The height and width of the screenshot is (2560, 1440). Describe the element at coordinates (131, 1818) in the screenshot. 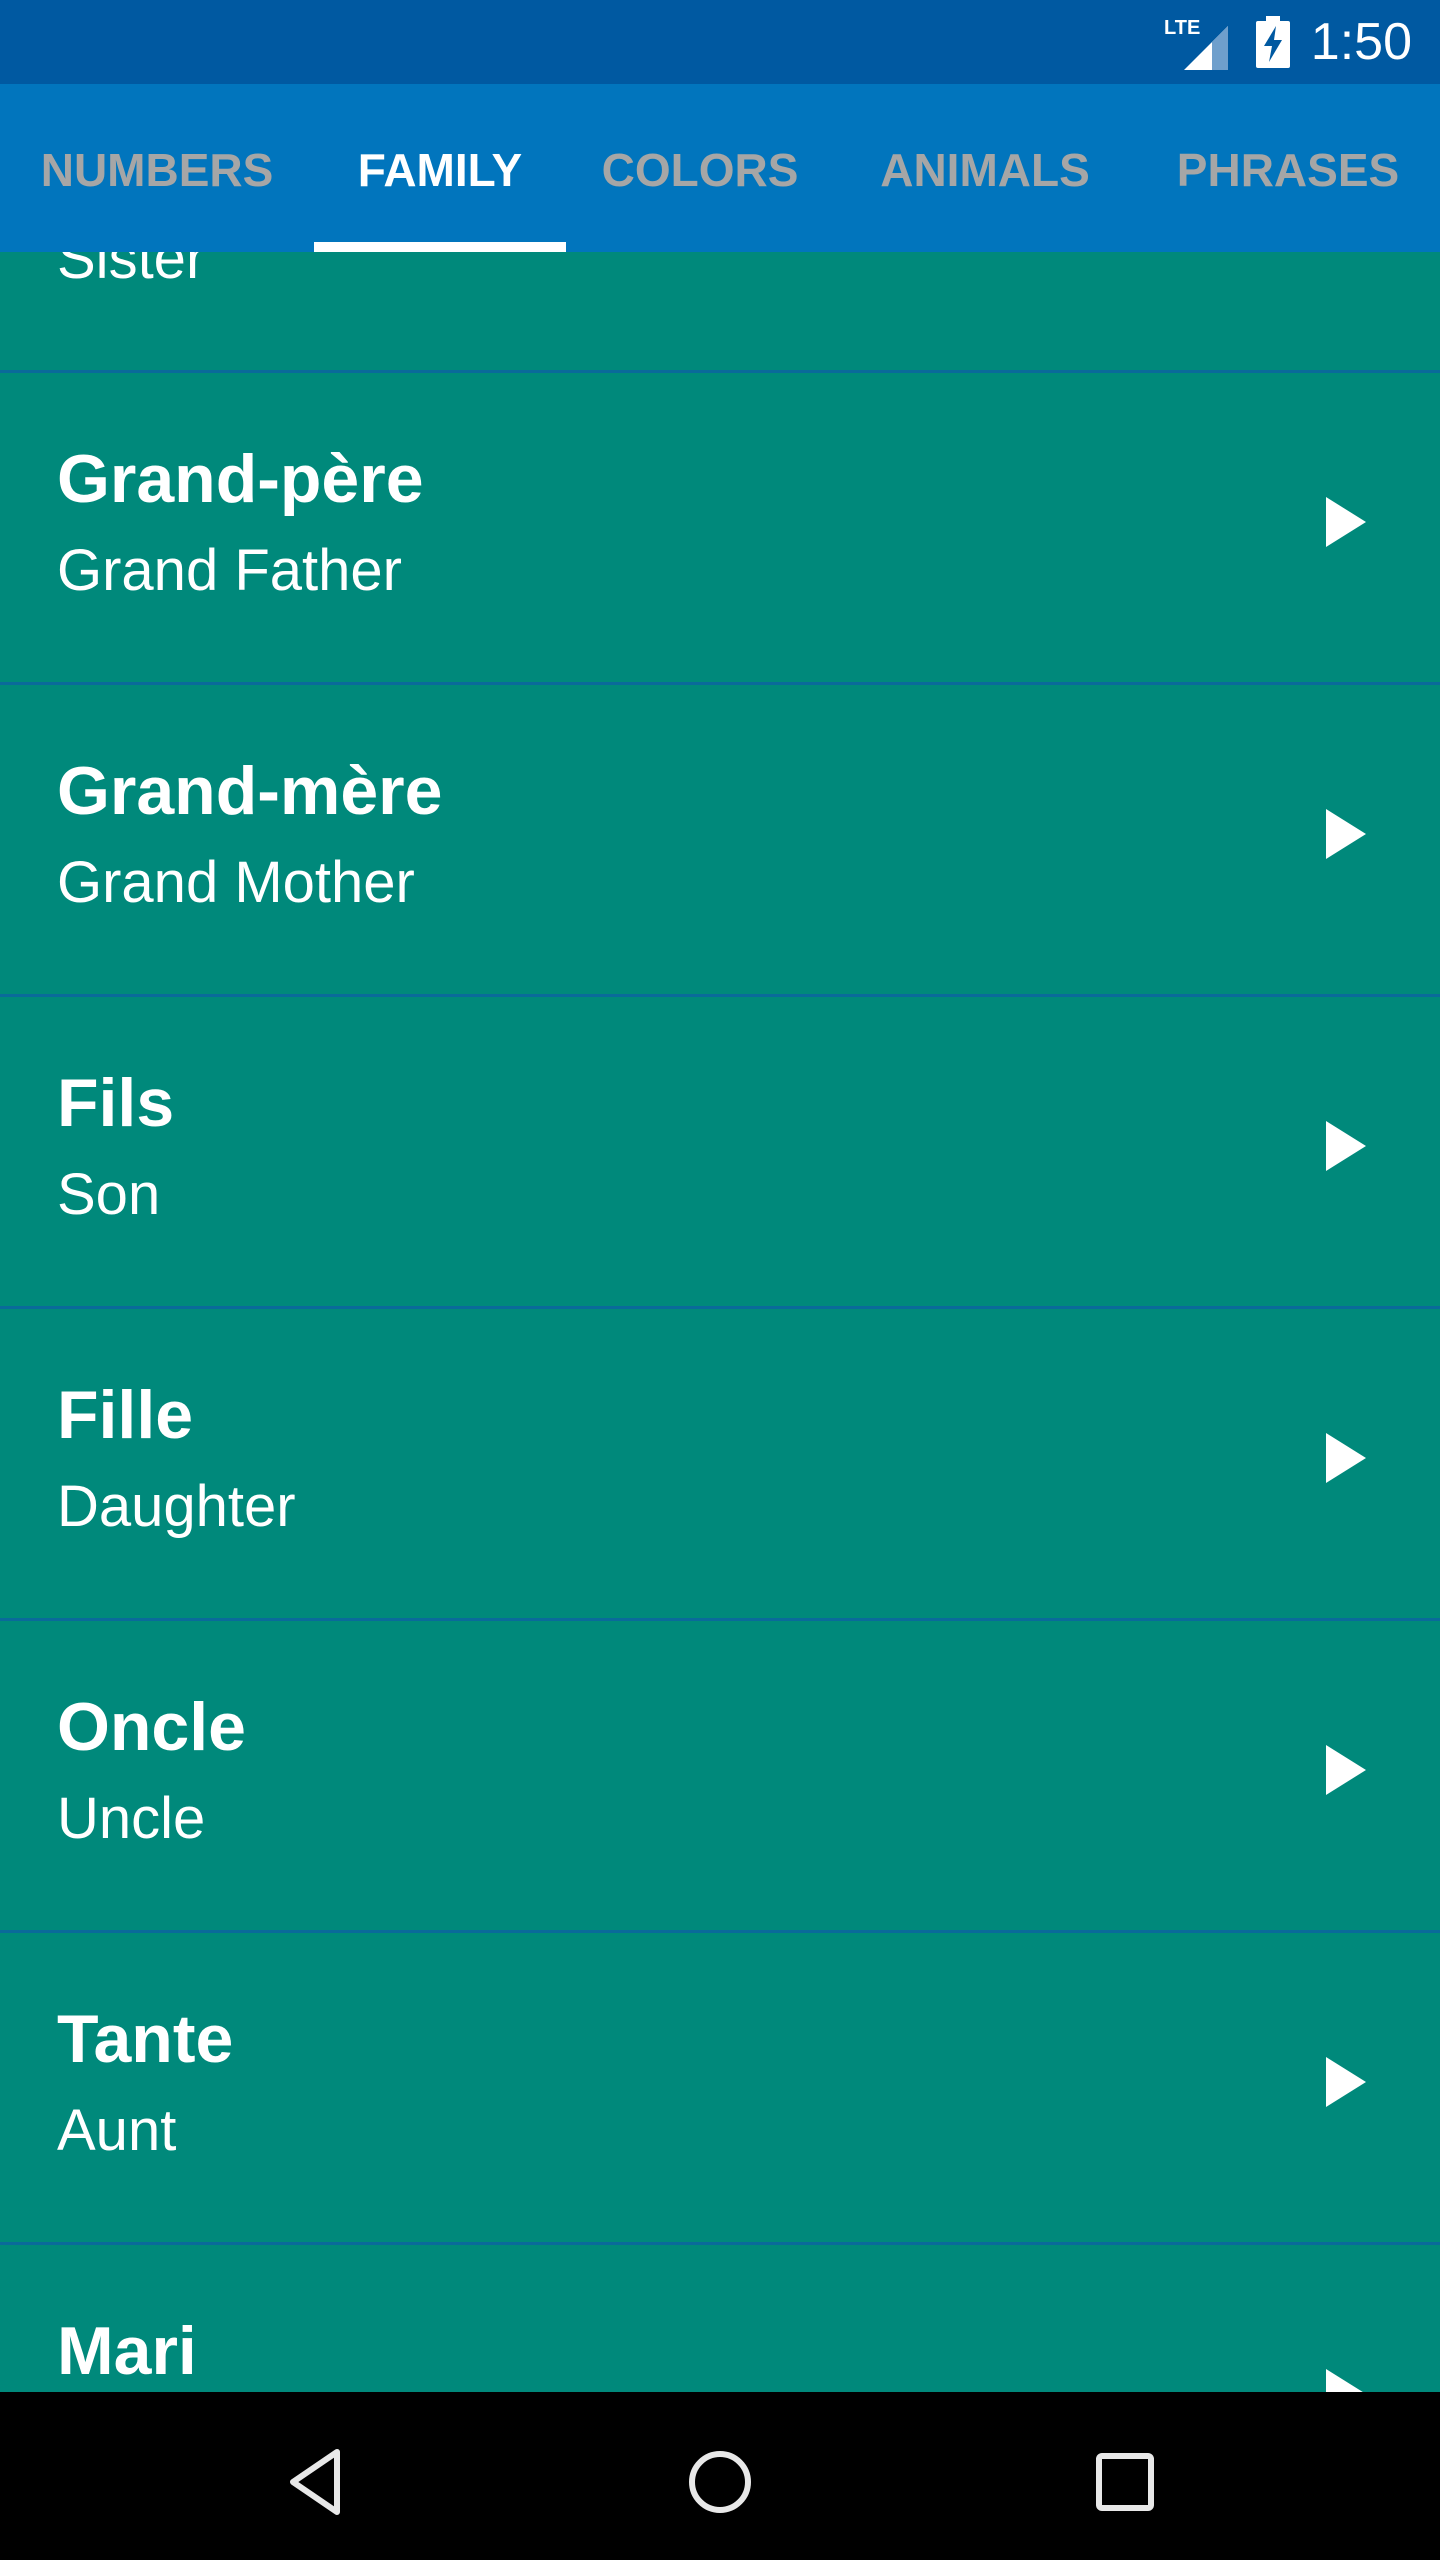

I see `word-english: Uncle` at that location.